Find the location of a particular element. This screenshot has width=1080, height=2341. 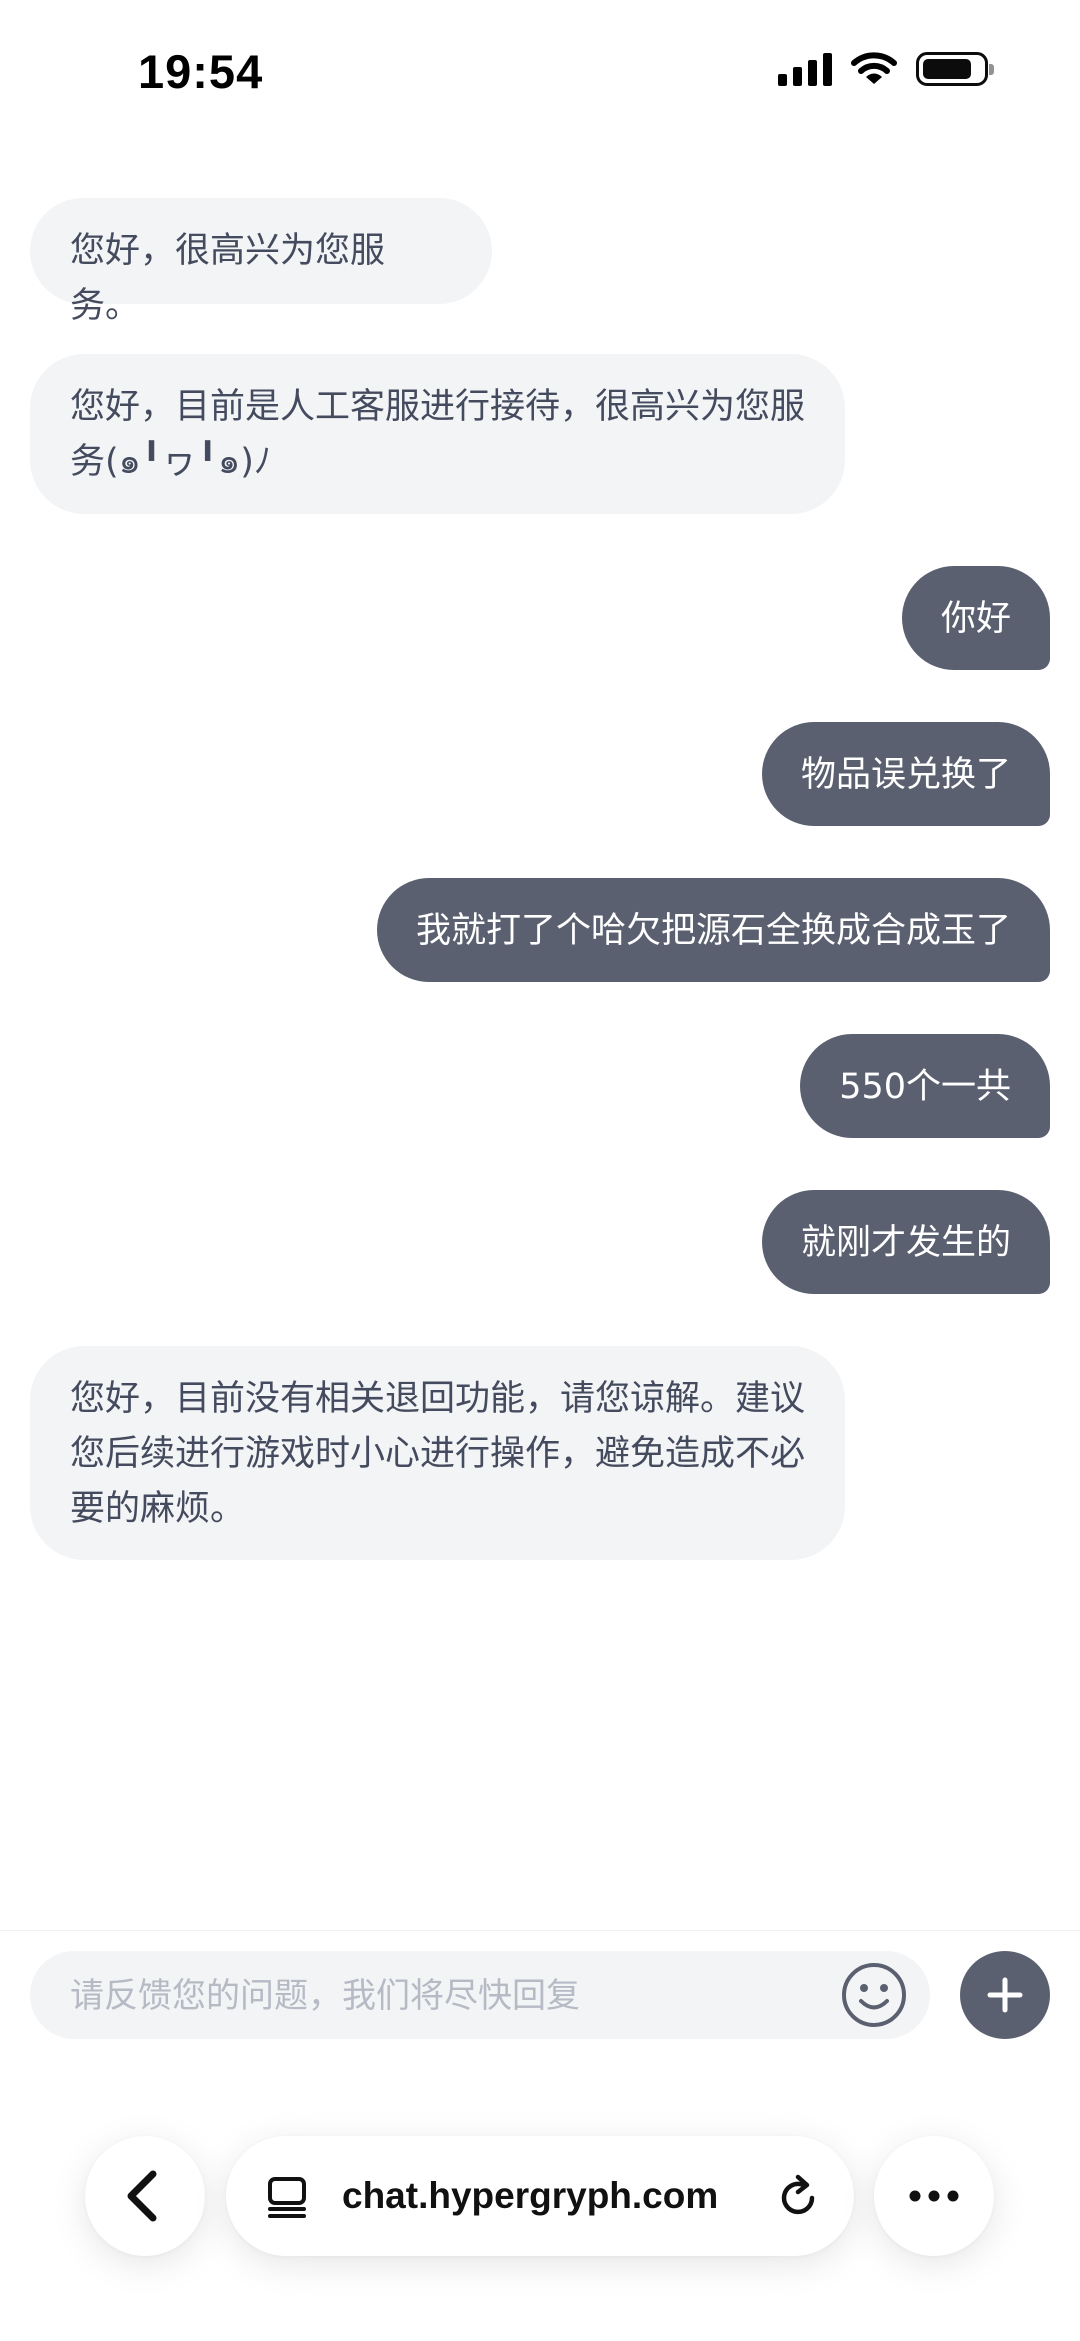

user-message: 物品误兑换了 is located at coordinates (905, 774).